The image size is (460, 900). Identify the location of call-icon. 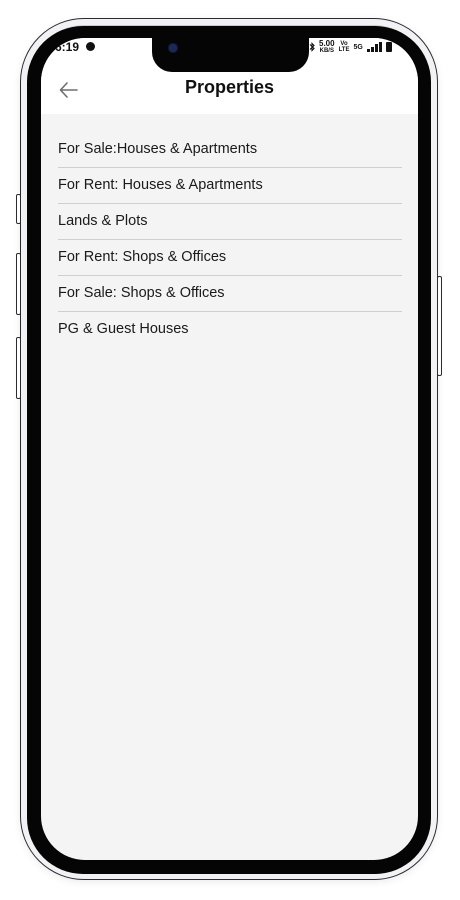
(90, 46).